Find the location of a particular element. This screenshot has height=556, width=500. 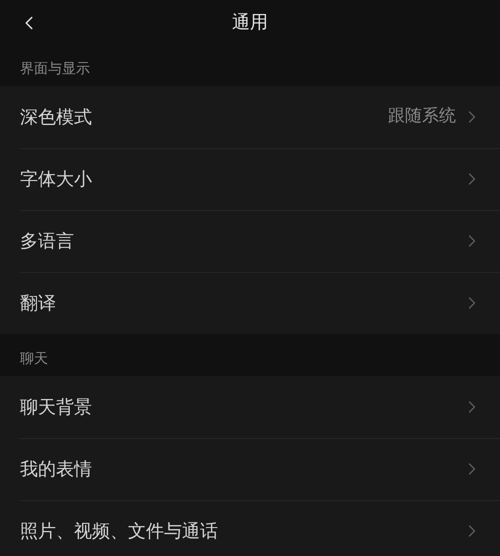

settings-row: 照片、视频、文件与通话 is located at coordinates (250, 528).